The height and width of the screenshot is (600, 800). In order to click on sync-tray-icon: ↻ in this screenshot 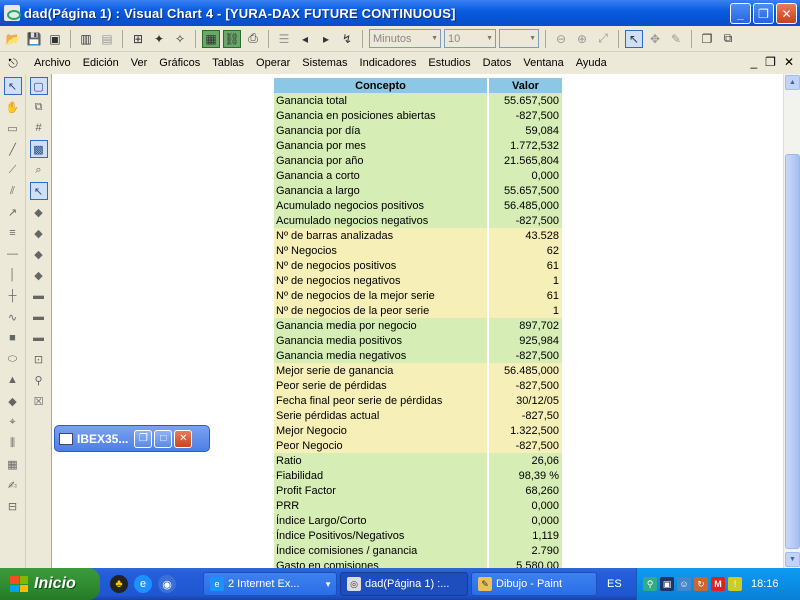, I will do `click(701, 584)`.